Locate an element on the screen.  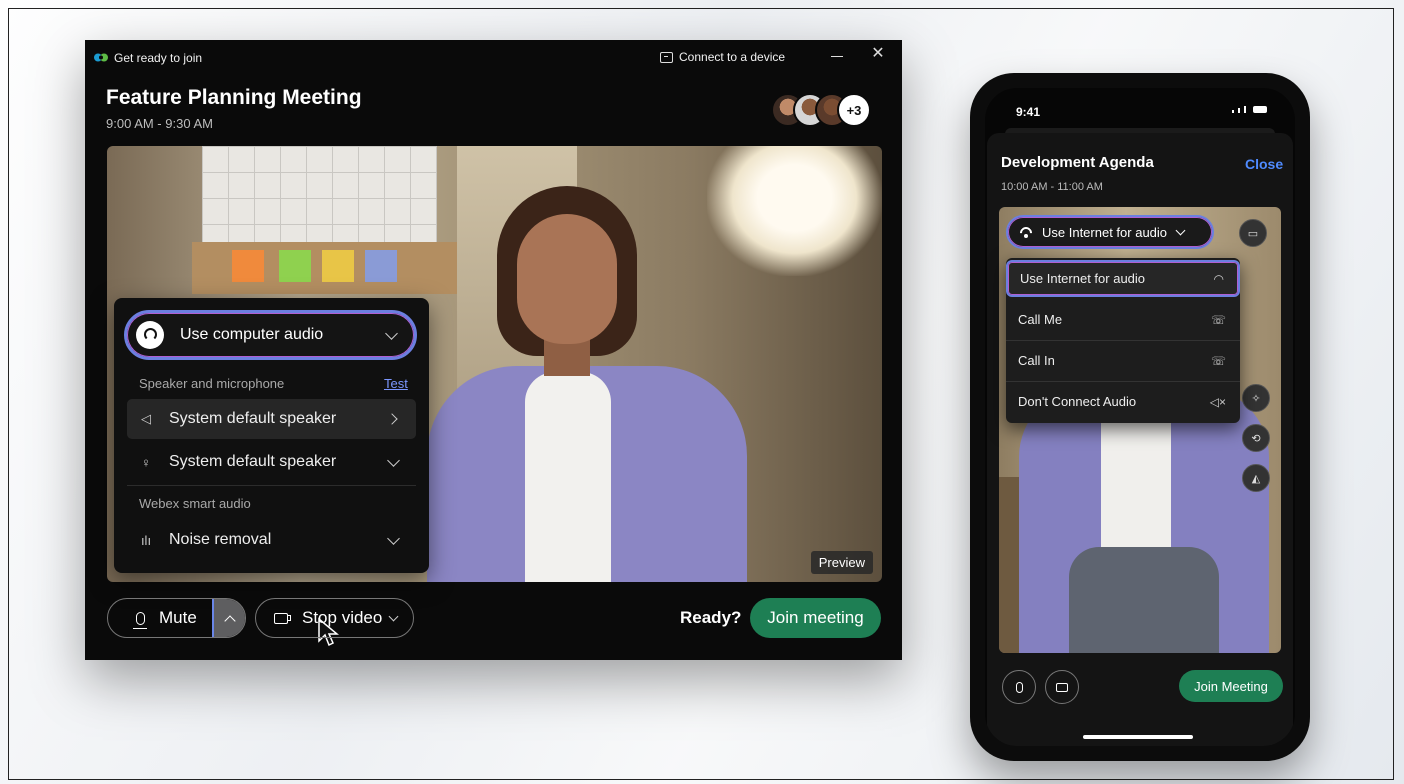
webex-logo-icon is located at coordinates (101, 57).